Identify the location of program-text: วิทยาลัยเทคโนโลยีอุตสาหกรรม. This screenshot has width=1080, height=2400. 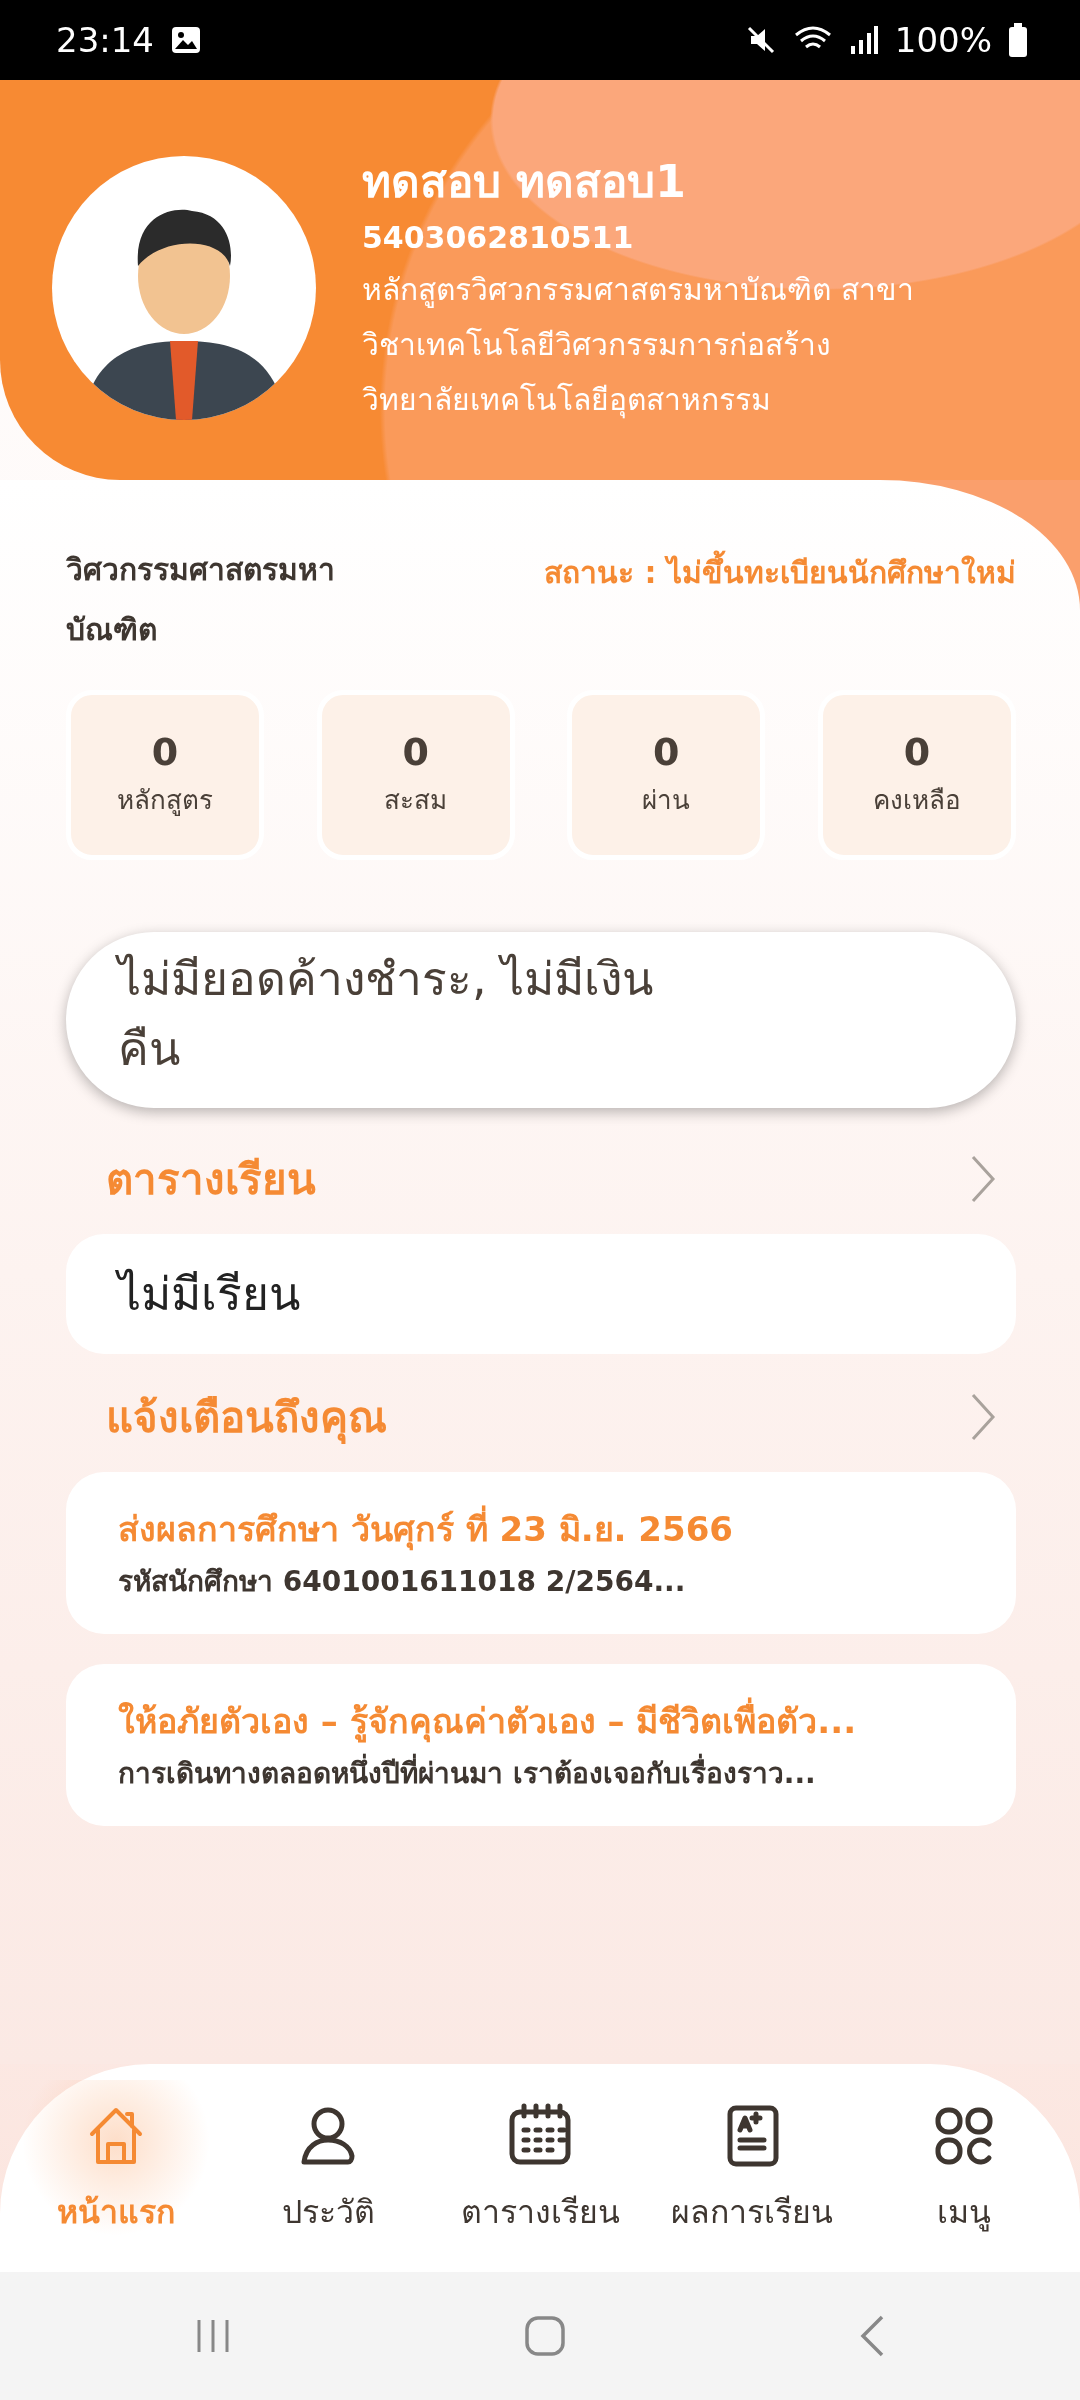
(567, 400).